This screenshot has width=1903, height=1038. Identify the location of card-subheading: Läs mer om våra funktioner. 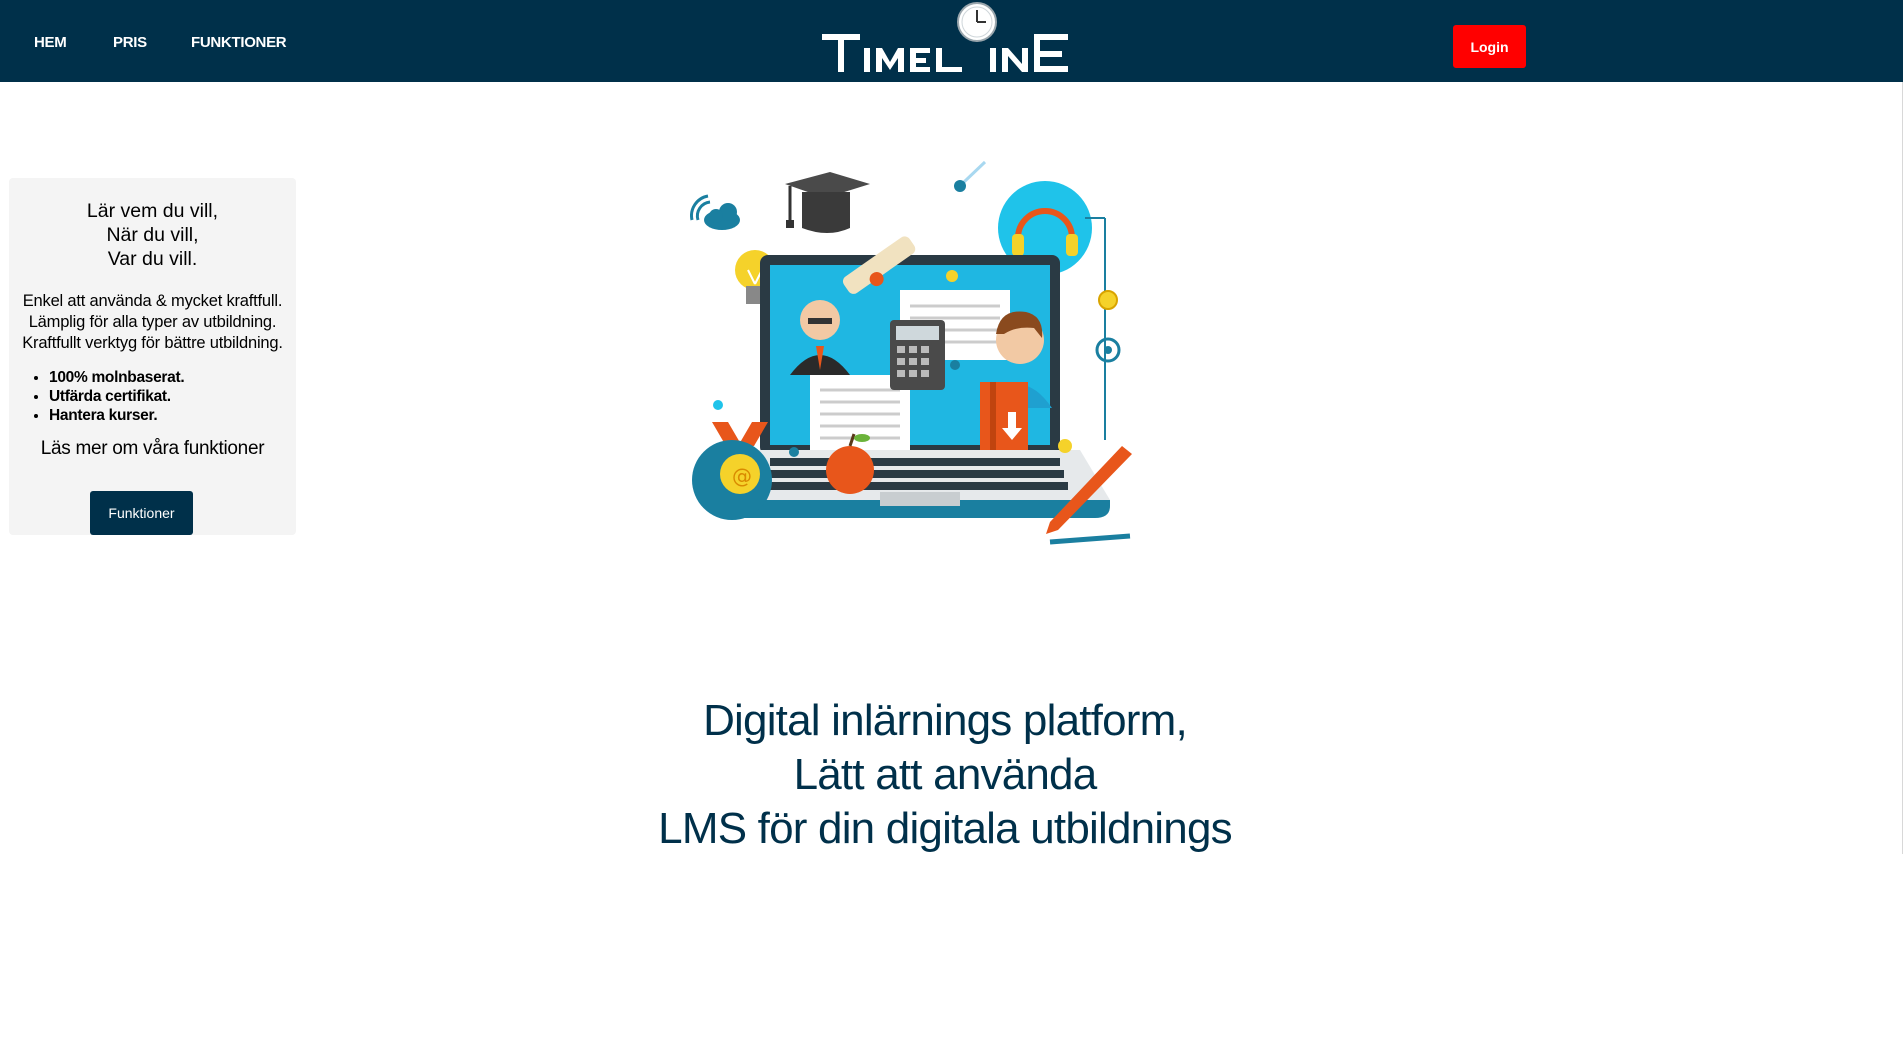
(152, 448).